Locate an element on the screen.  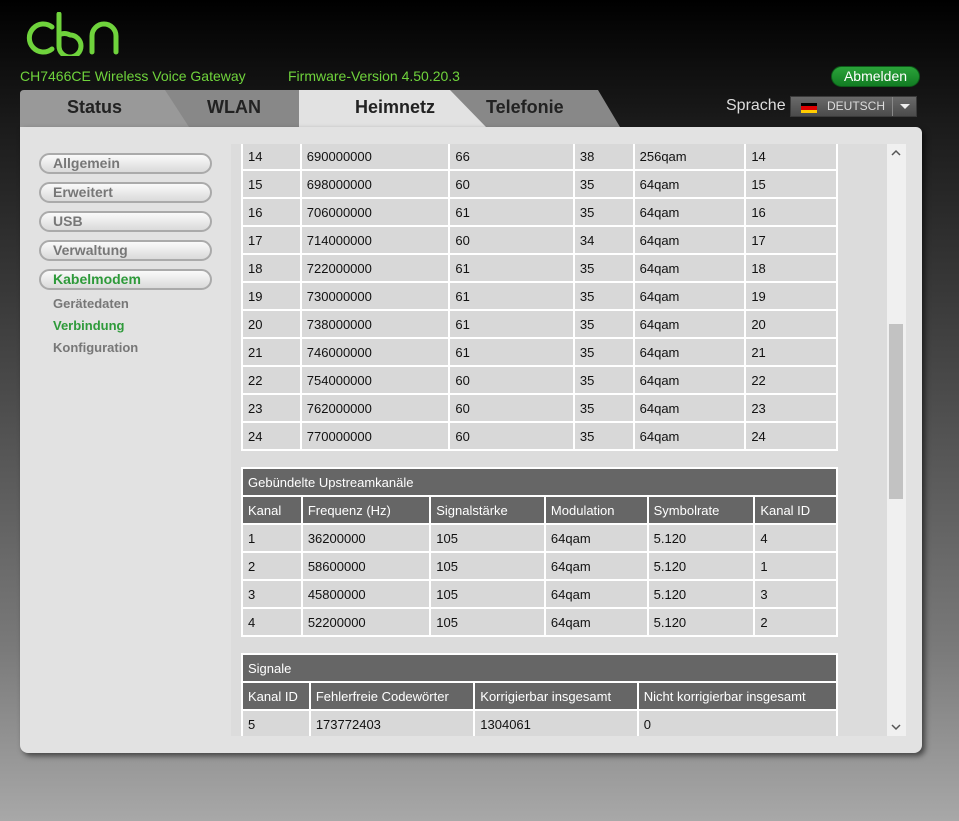
firmware-version: Firmware-Version 4.50.20.3 is located at coordinates (374, 76).